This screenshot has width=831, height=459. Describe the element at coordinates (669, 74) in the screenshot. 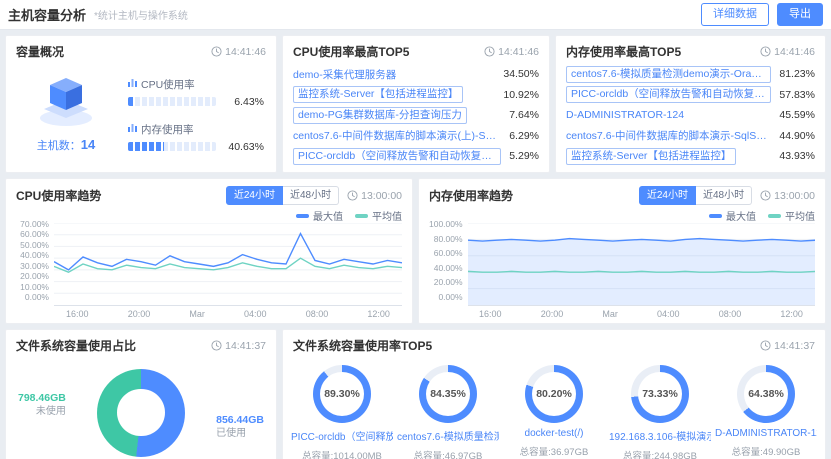

I see `host-link: centos7.6-模拟质量检测demo演示-Oracle-19c` at that location.